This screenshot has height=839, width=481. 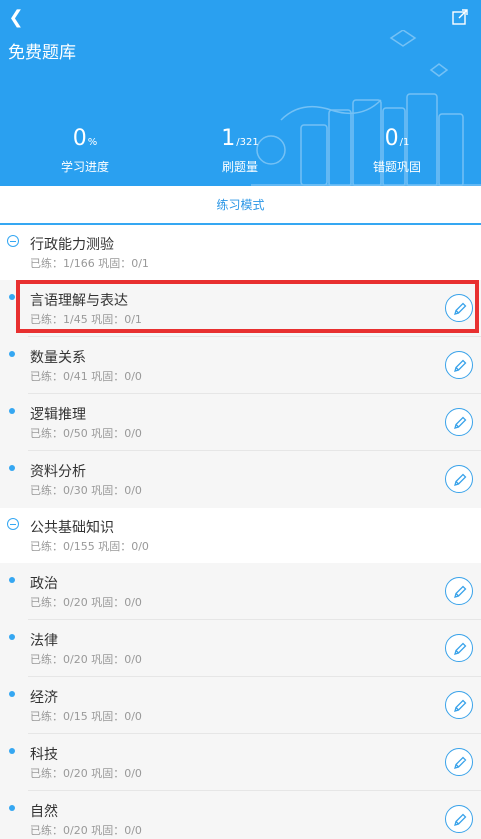 What do you see at coordinates (240, 648) in the screenshot?
I see `list-item: 法律 已练：0/20 巩固：0/0` at bounding box center [240, 648].